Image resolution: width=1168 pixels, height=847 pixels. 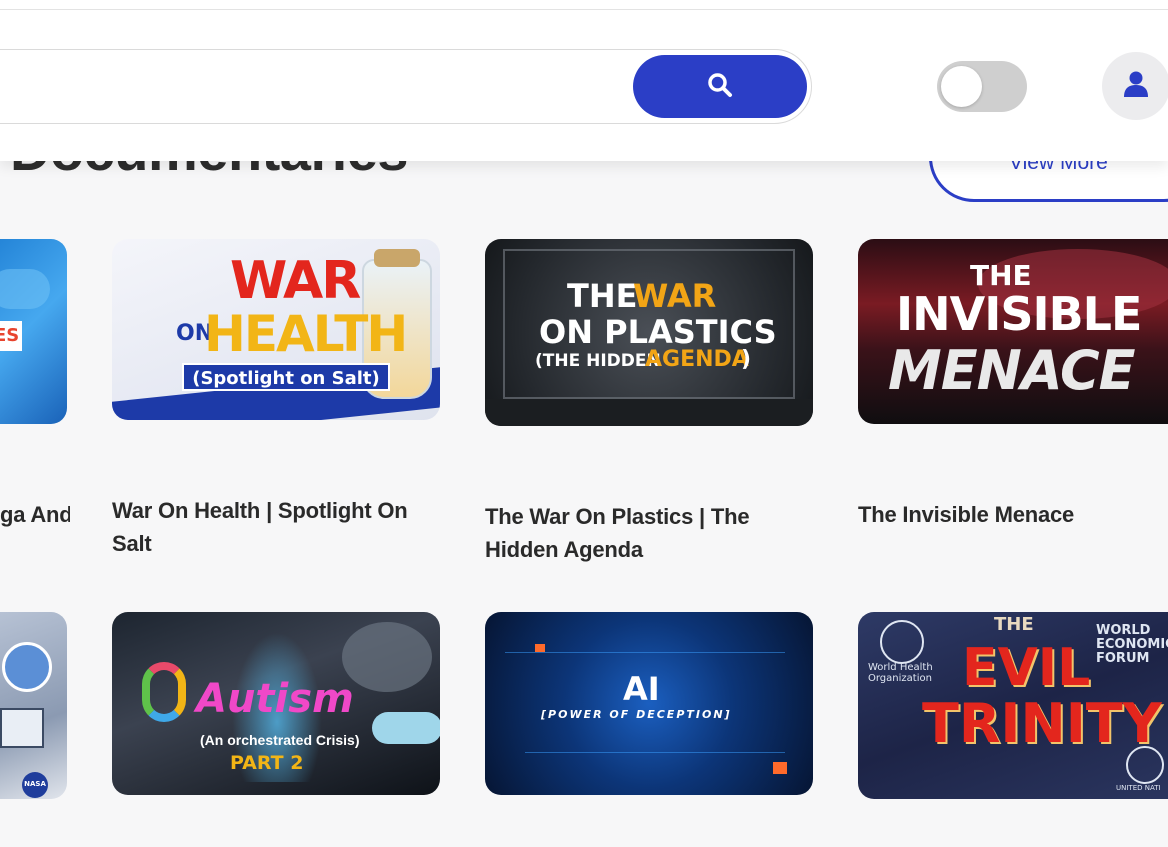 I want to click on video-title: The Invisible Menace, so click(x=1013, y=514).